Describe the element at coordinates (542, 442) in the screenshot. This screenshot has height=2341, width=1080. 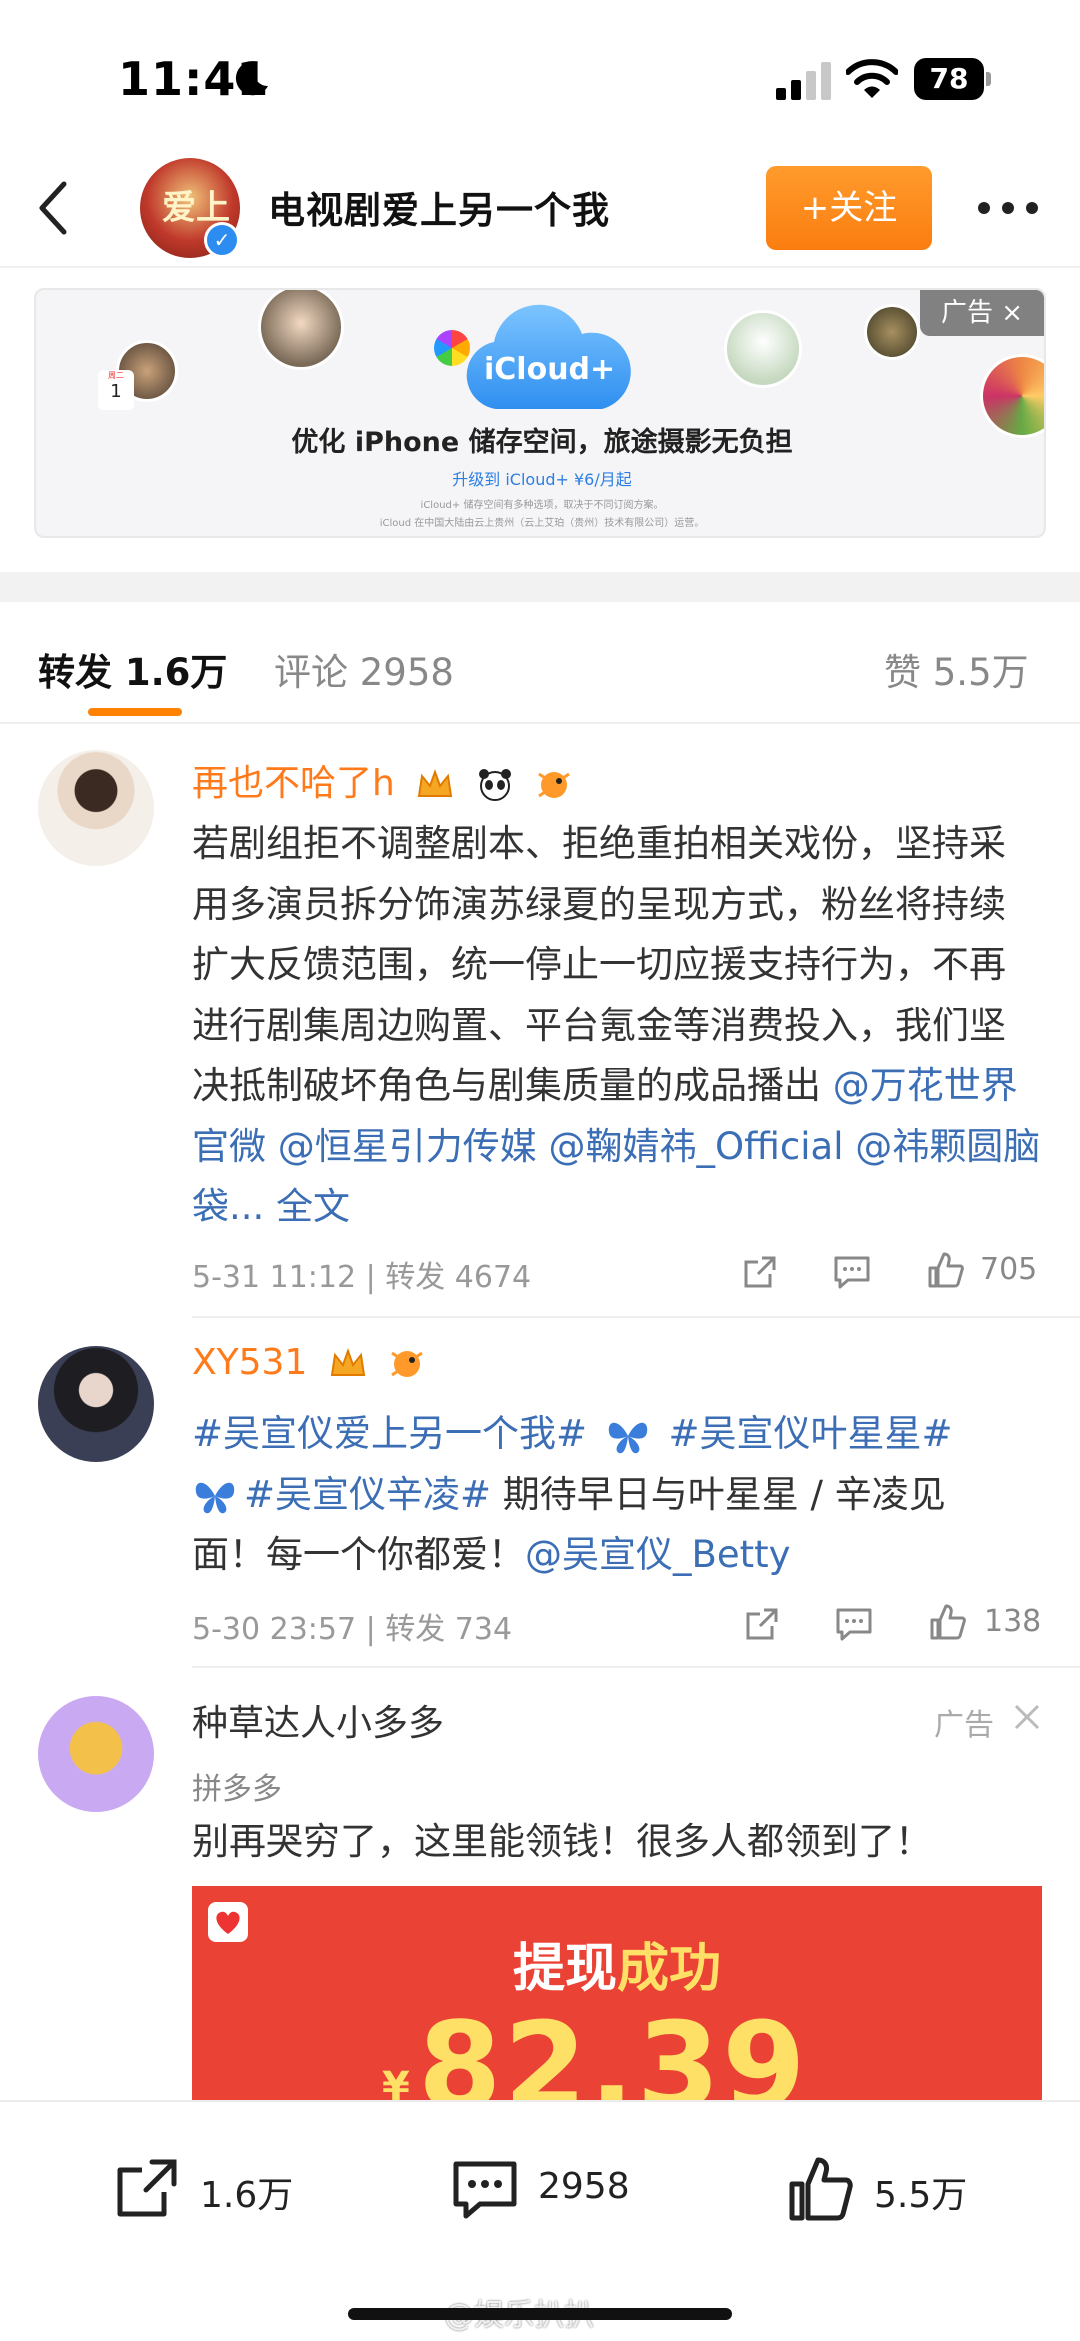
I see `ad-headline: 优化 iPhone 储存空间，旅途摄影无负担` at that location.